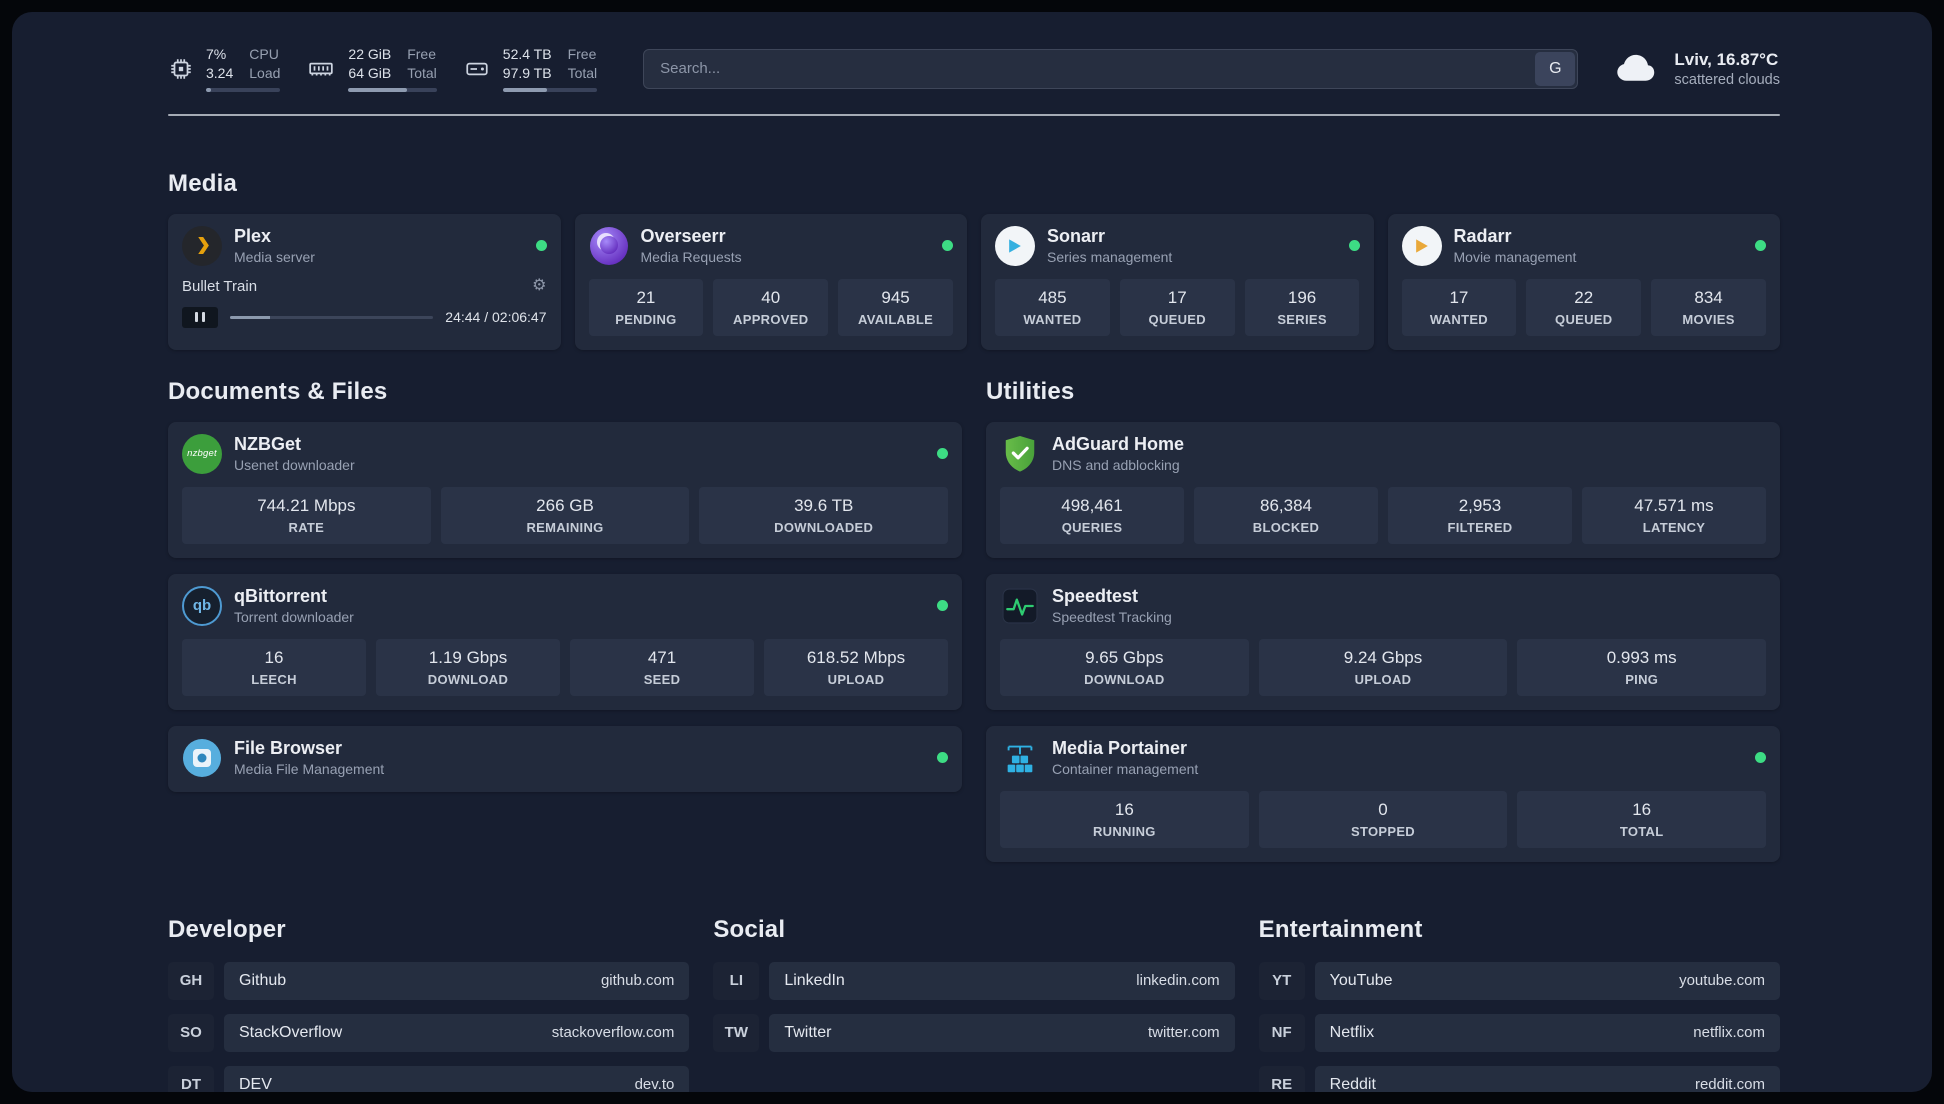 The image size is (1944, 1104). Describe the element at coordinates (1111, 68) in the screenshot. I see `search-input` at that location.